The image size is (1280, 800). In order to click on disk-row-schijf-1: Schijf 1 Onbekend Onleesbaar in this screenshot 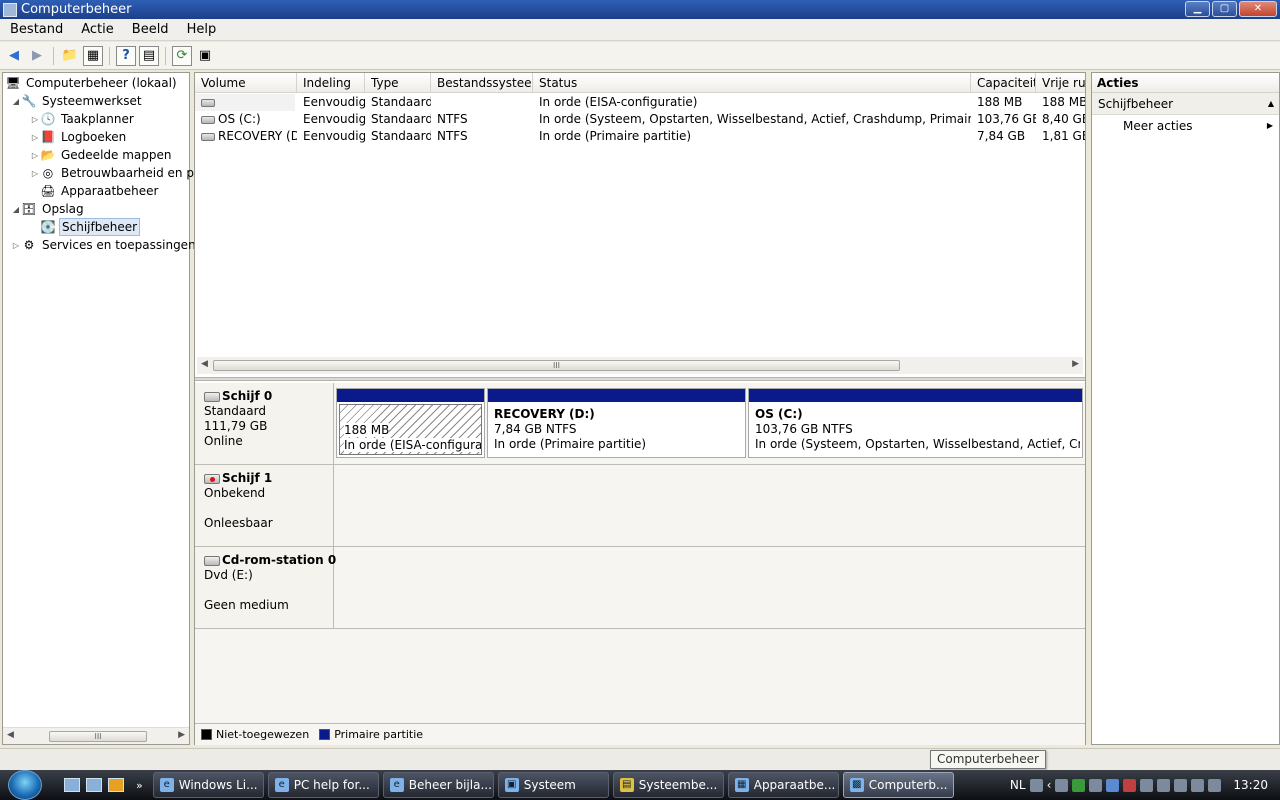, I will do `click(640, 506)`.